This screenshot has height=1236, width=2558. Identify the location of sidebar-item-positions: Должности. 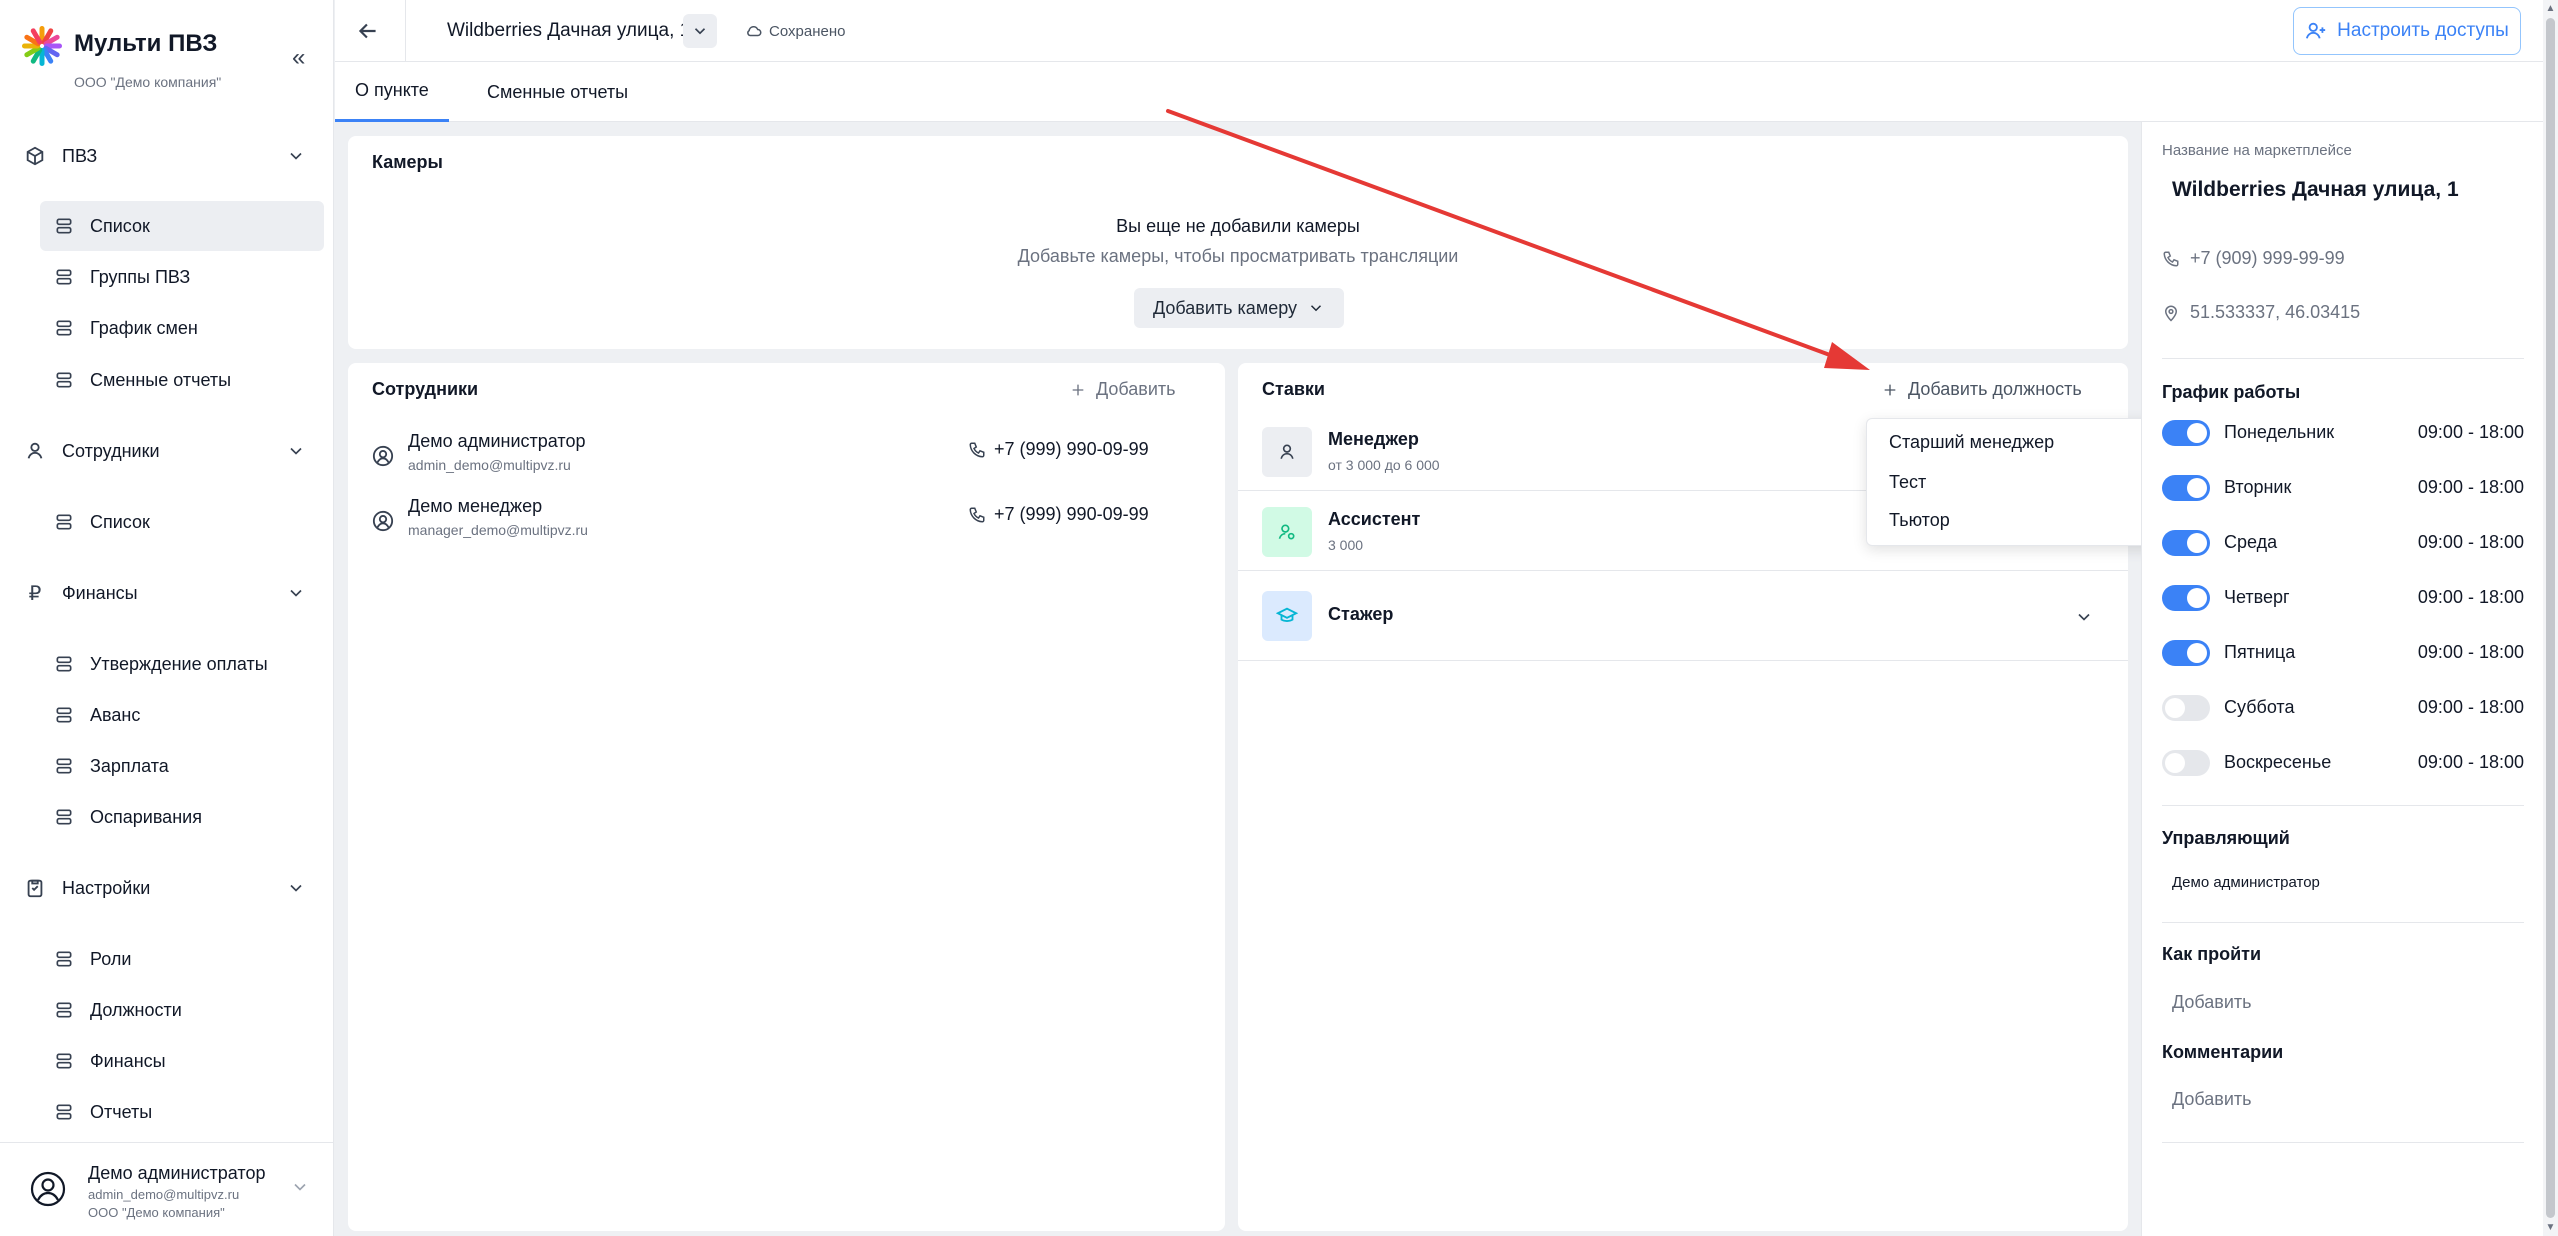
(182, 1010).